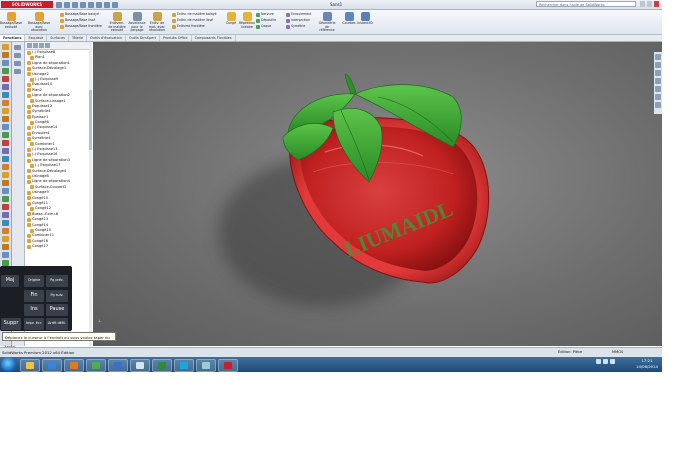  What do you see at coordinates (96, 365) in the screenshot?
I see `taskbar-app-chrome` at bounding box center [96, 365].